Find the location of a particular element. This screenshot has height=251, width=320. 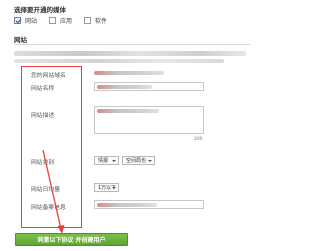

agree-and-create-button: 同意以下协议 并创建用户 is located at coordinates (71, 239).